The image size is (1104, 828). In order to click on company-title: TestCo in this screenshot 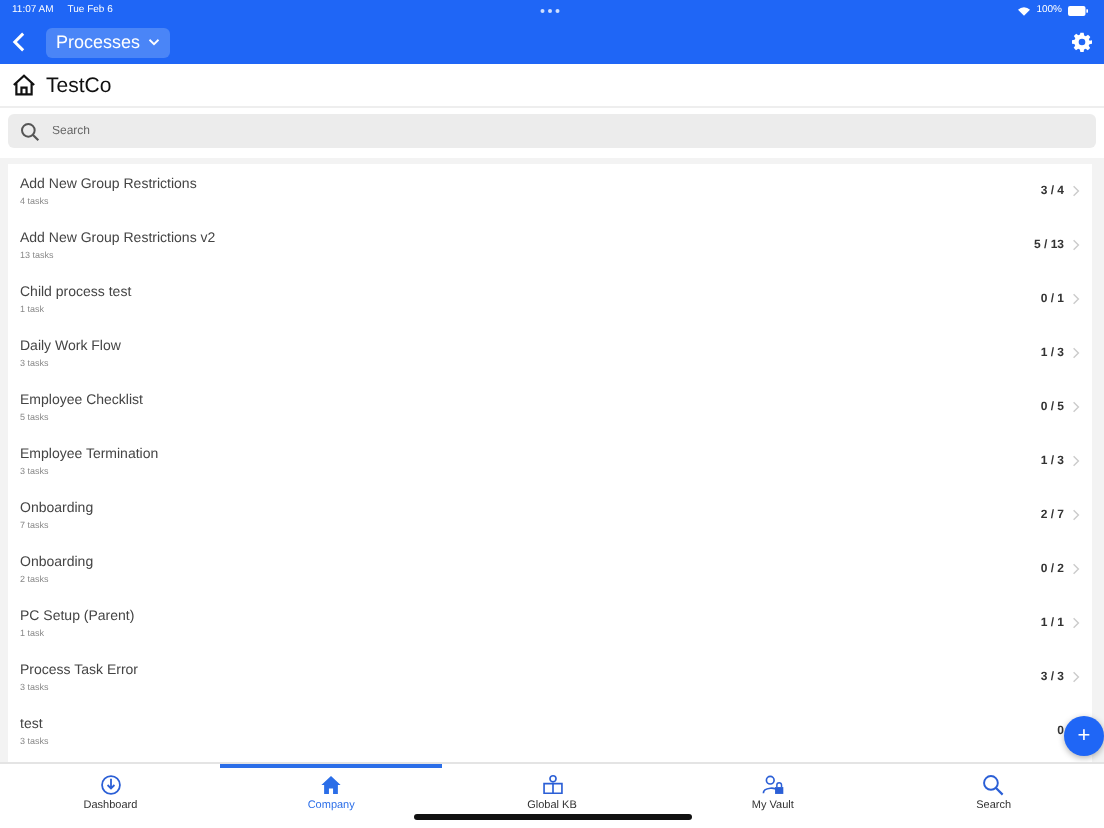, I will do `click(79, 85)`.